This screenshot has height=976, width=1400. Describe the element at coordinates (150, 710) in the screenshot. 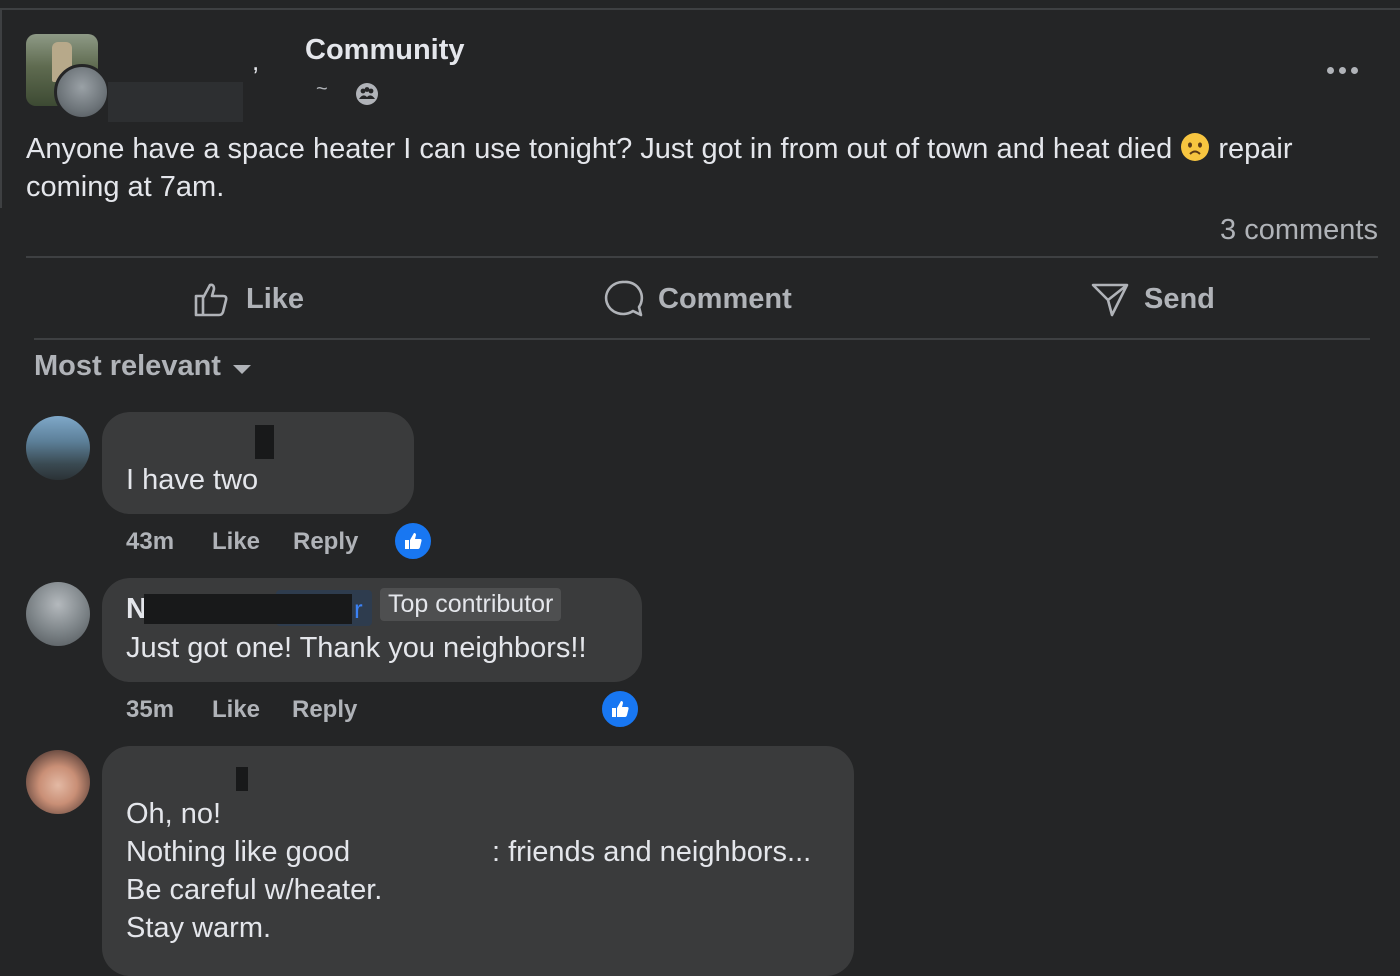

I see `comment-time: 35m` at that location.